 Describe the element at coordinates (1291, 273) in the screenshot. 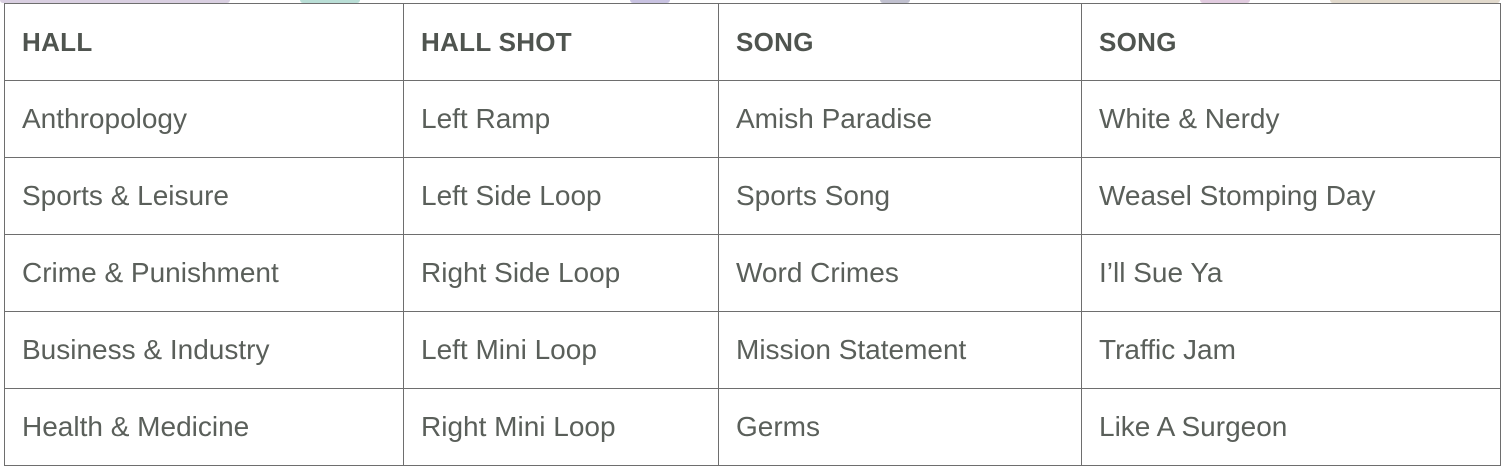

I see `cell-song-2: I’ll Sue Ya` at that location.